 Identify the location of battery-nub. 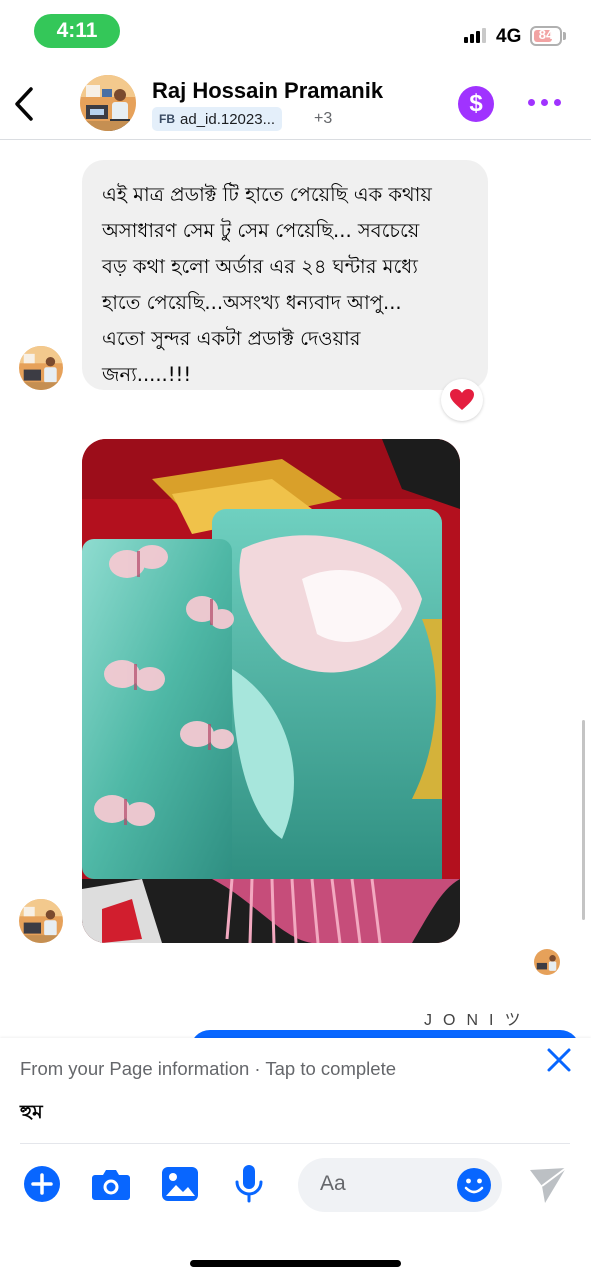
(564, 36).